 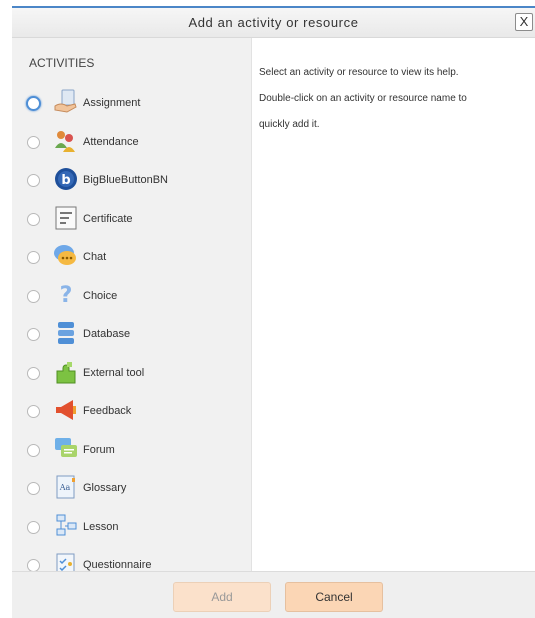 What do you see at coordinates (33, 219) in the screenshot?
I see `radio-certificate` at bounding box center [33, 219].